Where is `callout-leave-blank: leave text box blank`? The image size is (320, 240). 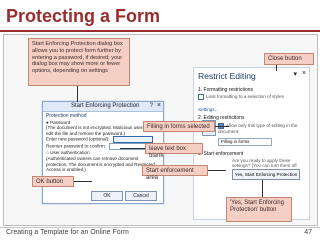
callout-leave-blank: leave text box blank is located at coordinates (174, 151).